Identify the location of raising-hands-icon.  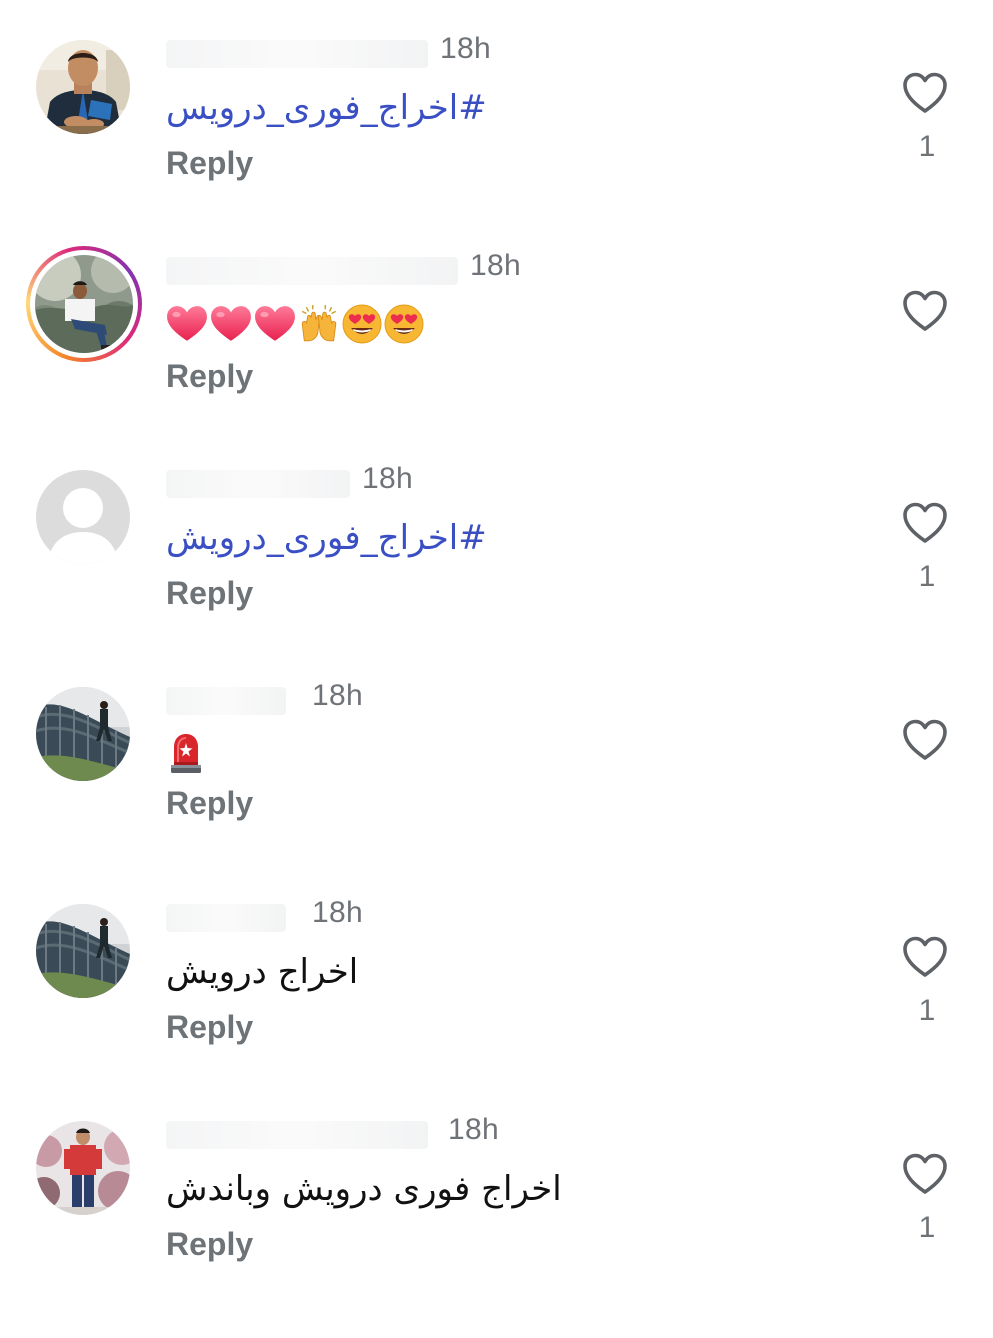
(319, 324).